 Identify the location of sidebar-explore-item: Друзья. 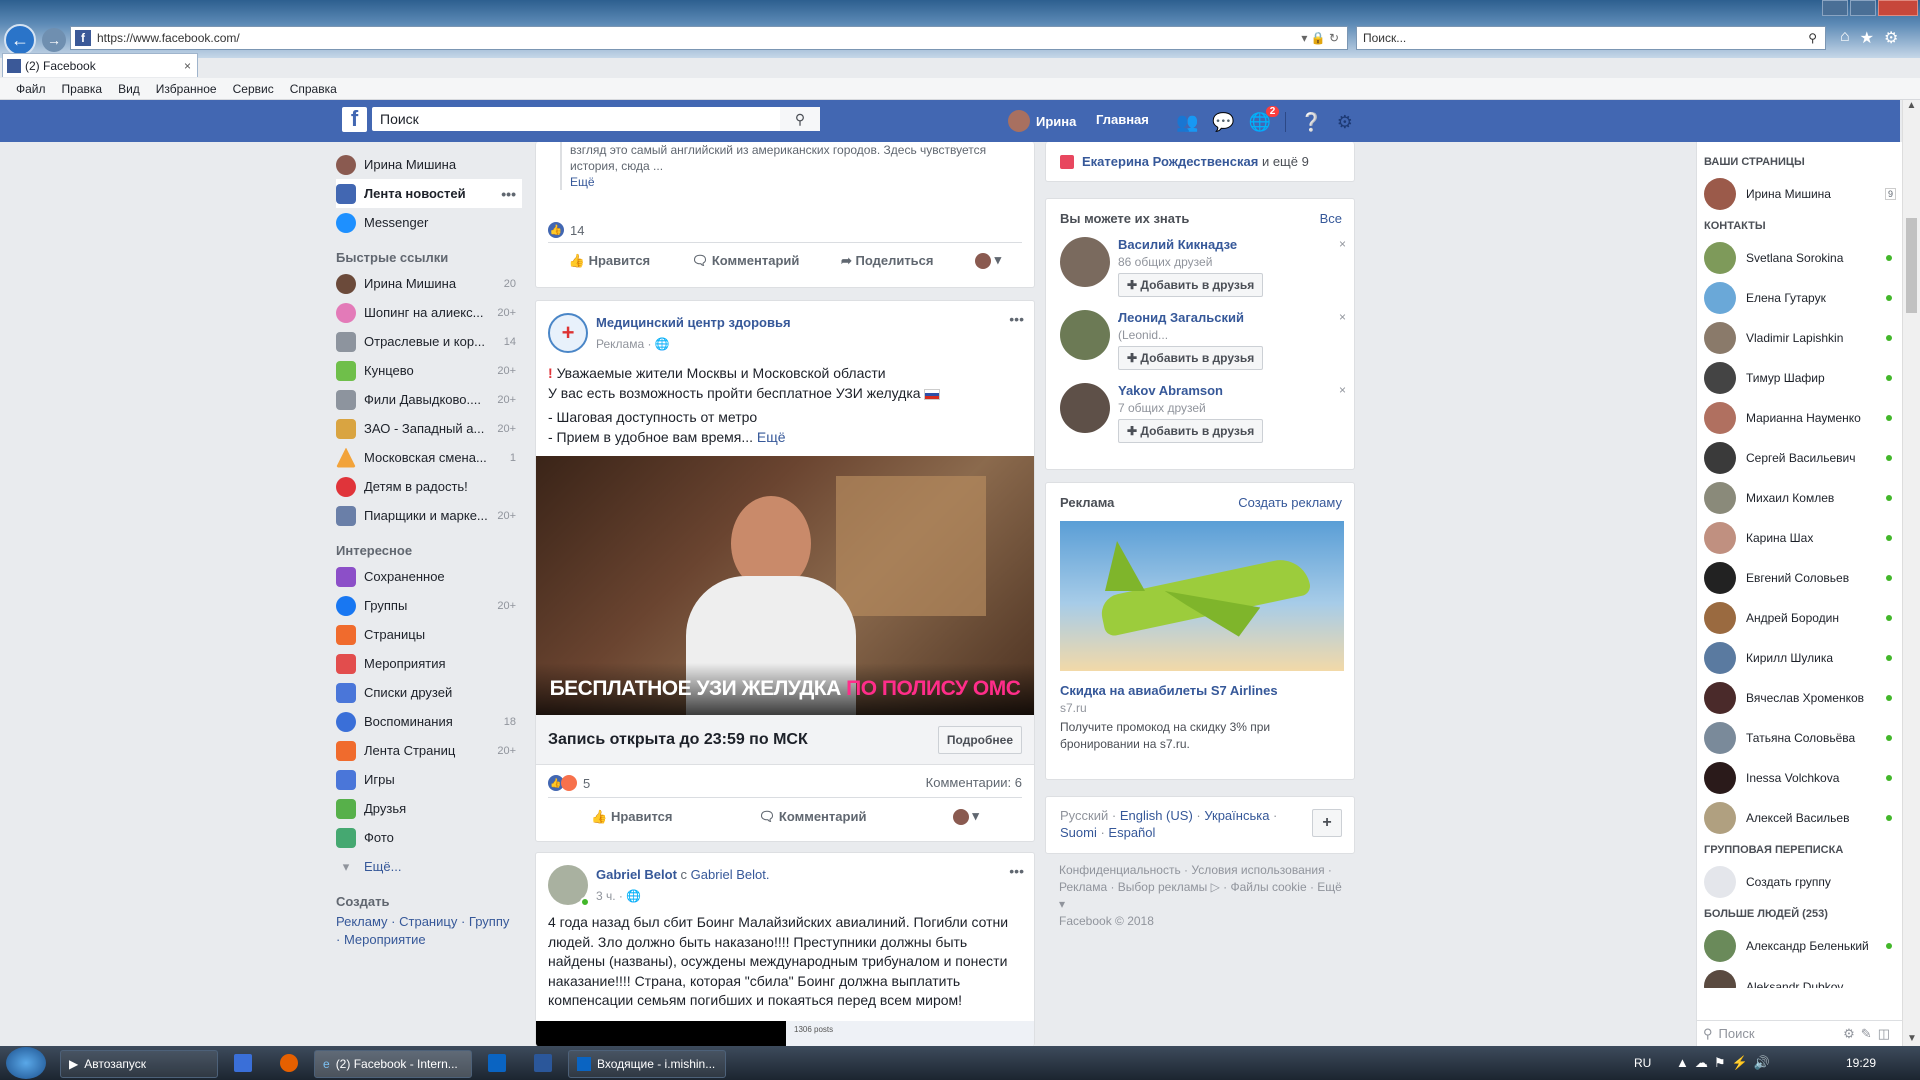
(429, 808).